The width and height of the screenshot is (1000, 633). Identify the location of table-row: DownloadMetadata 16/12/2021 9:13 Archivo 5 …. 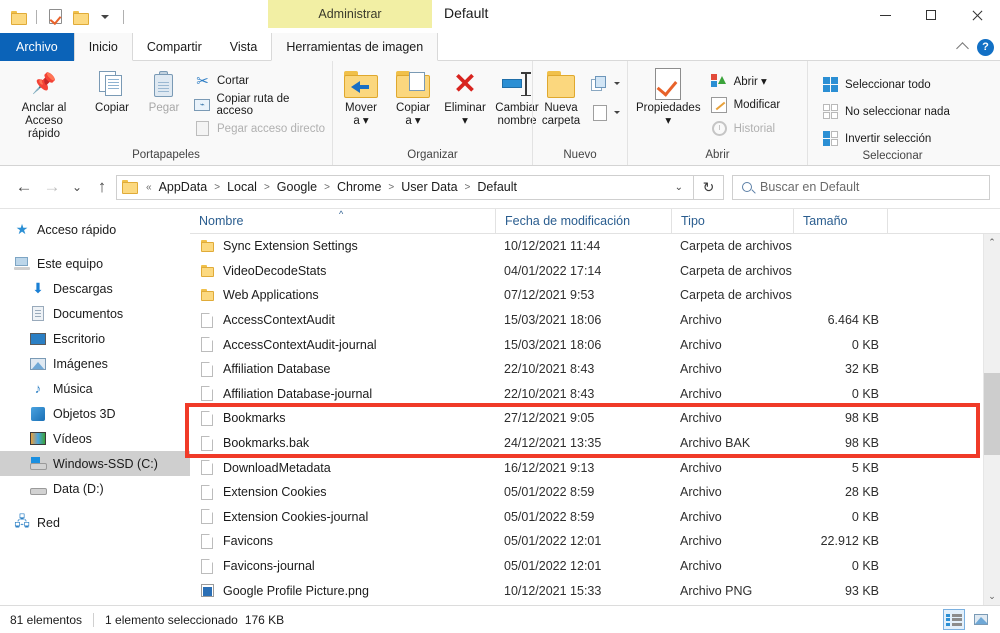
(586, 467).